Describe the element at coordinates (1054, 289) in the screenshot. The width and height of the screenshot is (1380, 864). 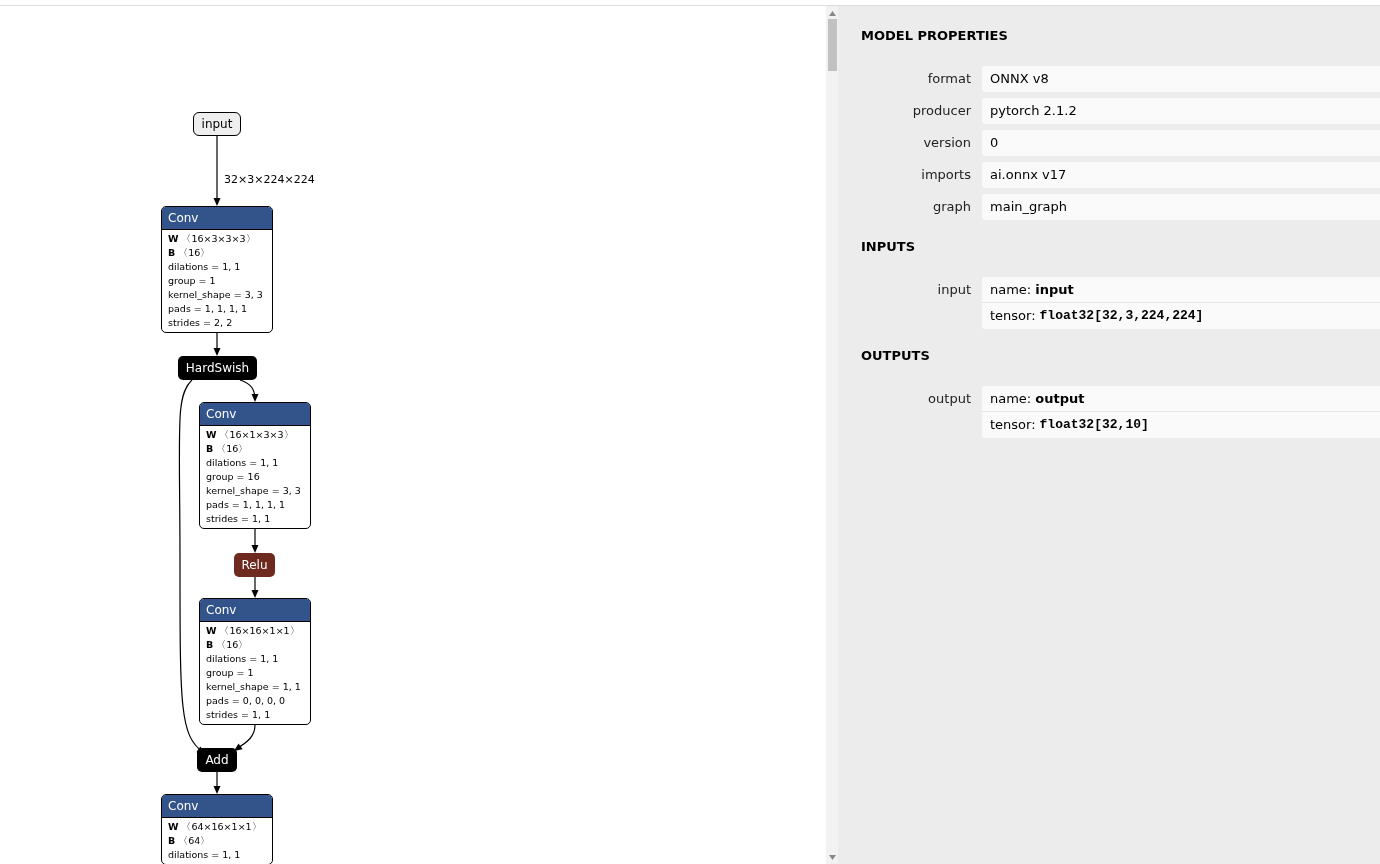
I see `property-value: input` at that location.